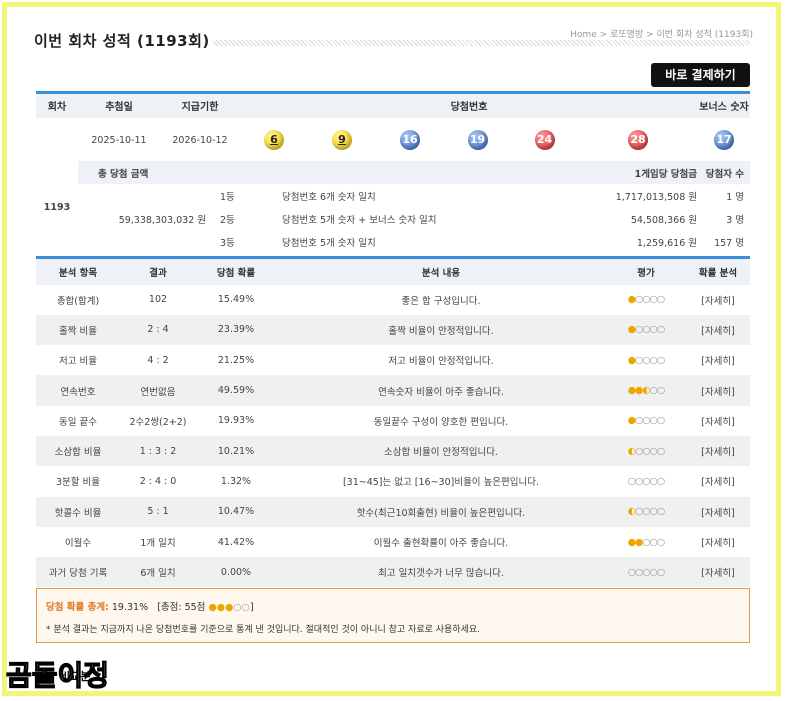 This screenshot has height=701, width=785. Describe the element at coordinates (236, 451) in the screenshot. I see `analysis-prob: 10.21%` at that location.